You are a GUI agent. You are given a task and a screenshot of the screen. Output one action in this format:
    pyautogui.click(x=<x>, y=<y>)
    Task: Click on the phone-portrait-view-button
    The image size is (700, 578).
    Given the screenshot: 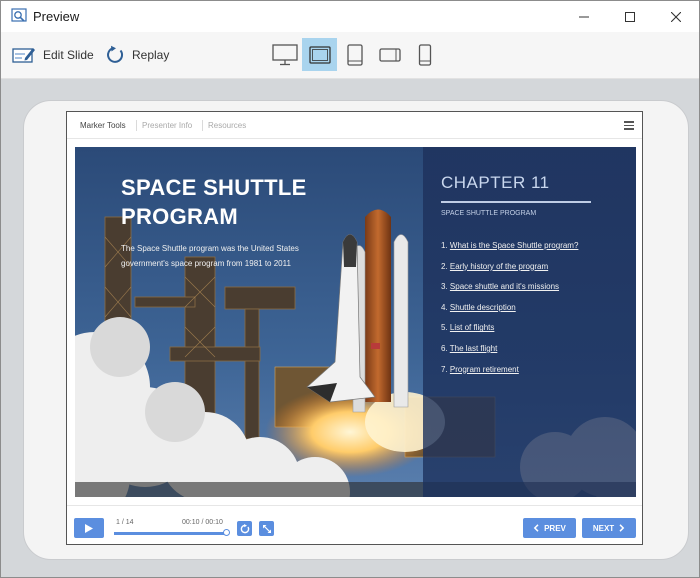 What is the action you would take?
    pyautogui.click(x=424, y=54)
    